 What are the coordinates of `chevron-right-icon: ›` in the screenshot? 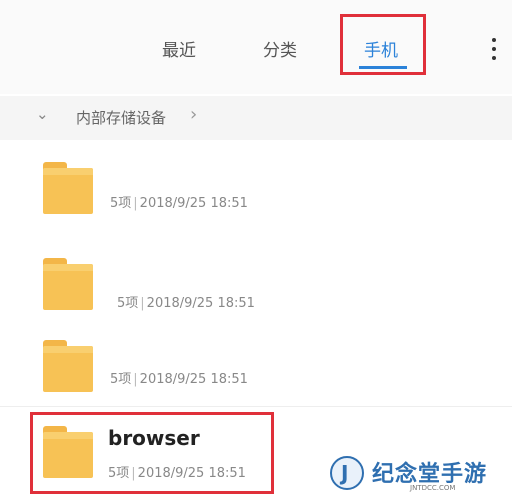 It's located at (194, 114).